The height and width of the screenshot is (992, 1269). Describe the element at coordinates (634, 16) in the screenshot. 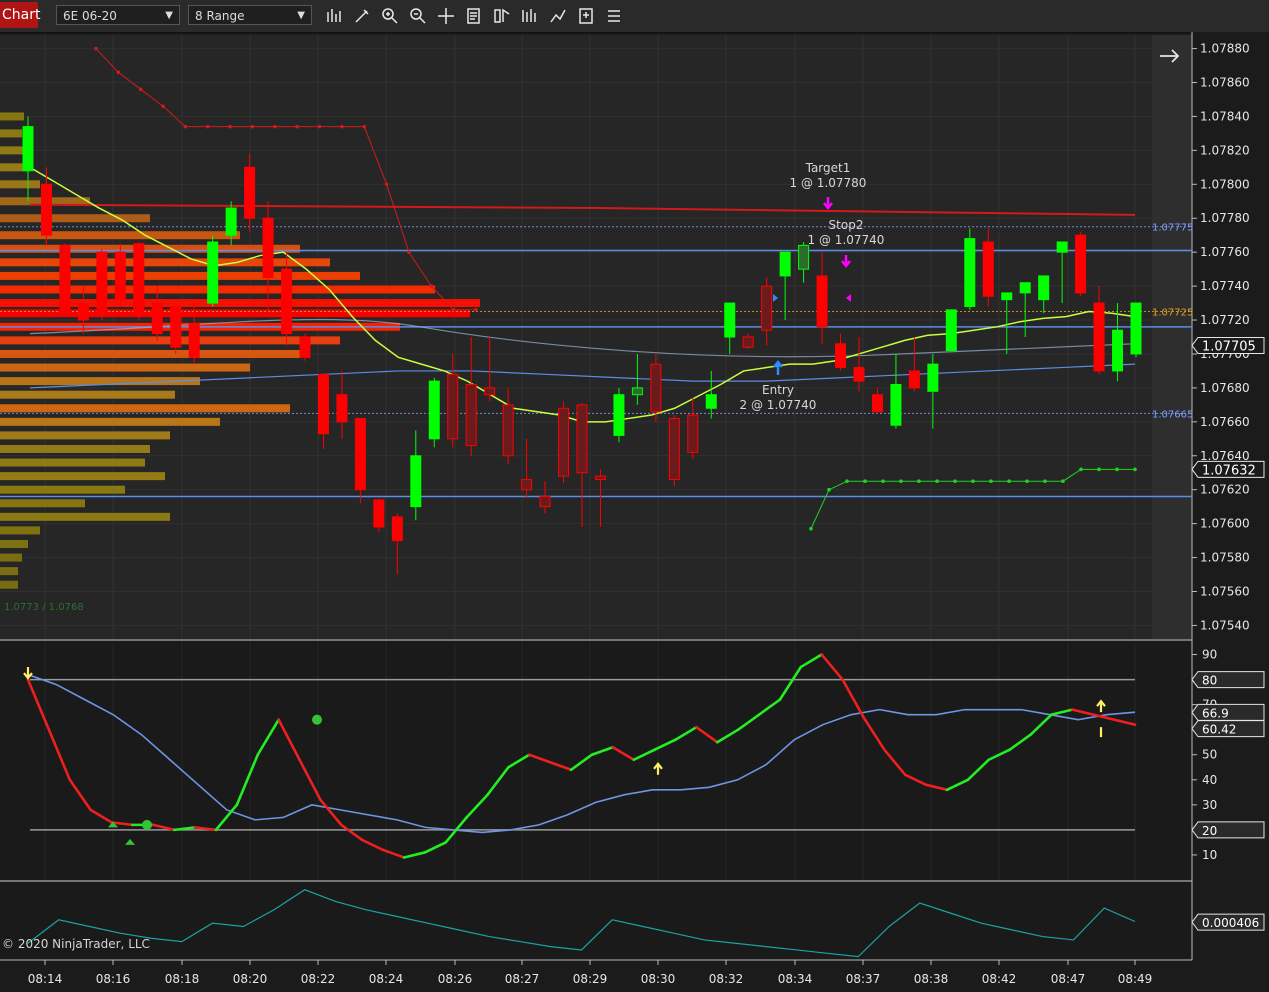

I see `chart-toolbar: Chart 6E 06-20 ▼ 8 Range ▼` at that location.